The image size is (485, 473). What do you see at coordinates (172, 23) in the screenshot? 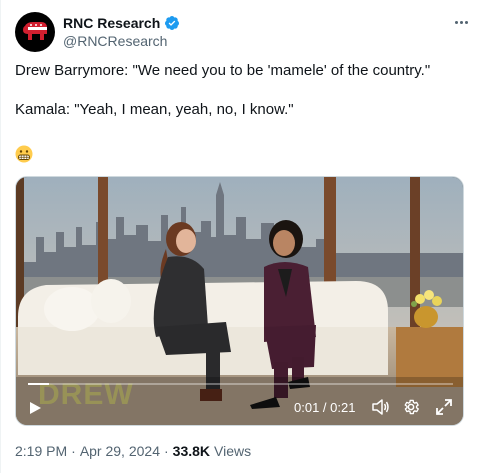
I see `verified-badge-icon` at bounding box center [172, 23].